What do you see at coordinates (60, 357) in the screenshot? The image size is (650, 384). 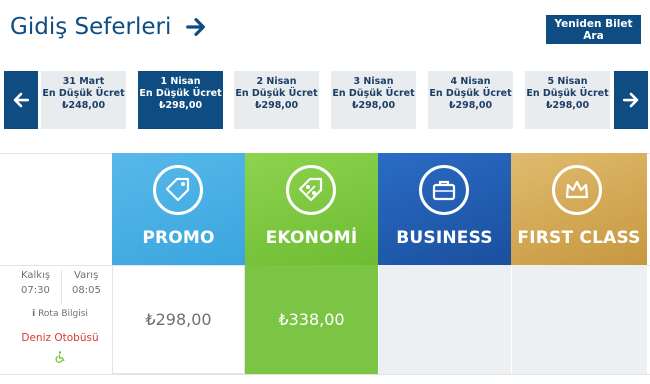 I see `wheelchair-icon` at bounding box center [60, 357].